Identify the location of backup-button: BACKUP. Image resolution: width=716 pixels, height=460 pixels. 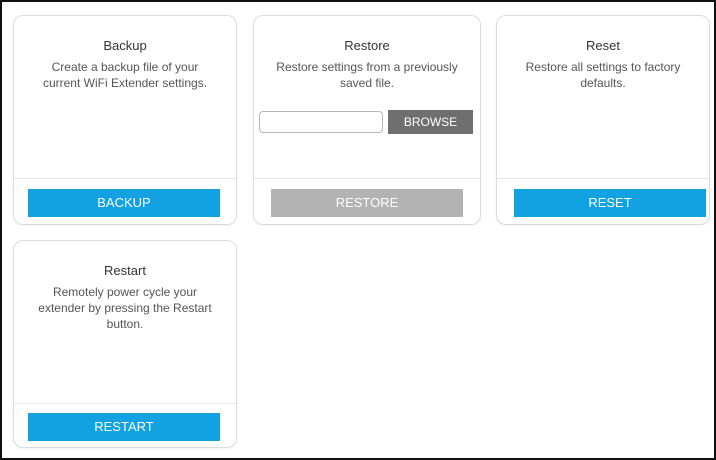
(124, 203).